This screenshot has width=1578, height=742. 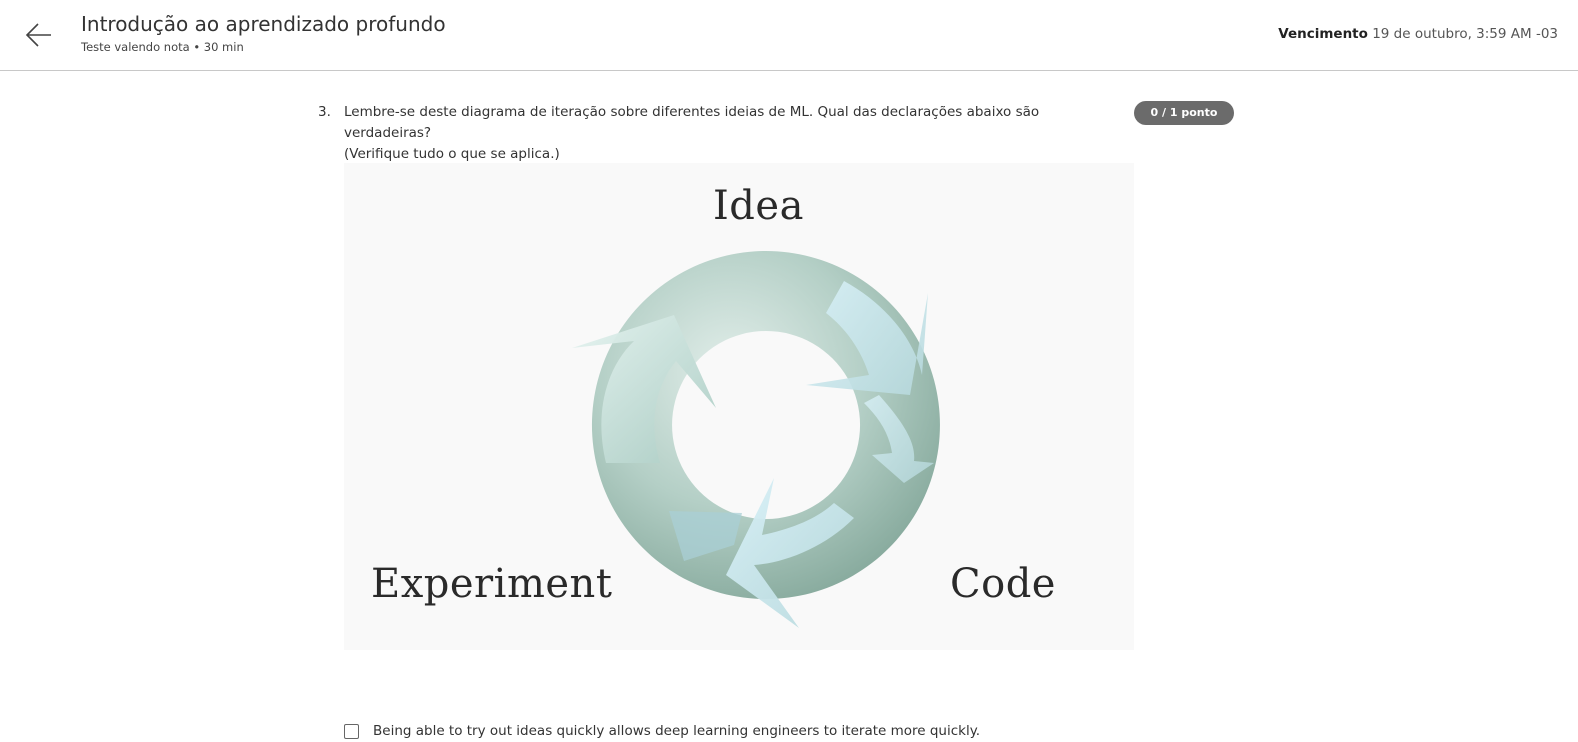 What do you see at coordinates (452, 154) in the screenshot?
I see `question-text-line2: (Verifique tudo o que se aplica.)` at bounding box center [452, 154].